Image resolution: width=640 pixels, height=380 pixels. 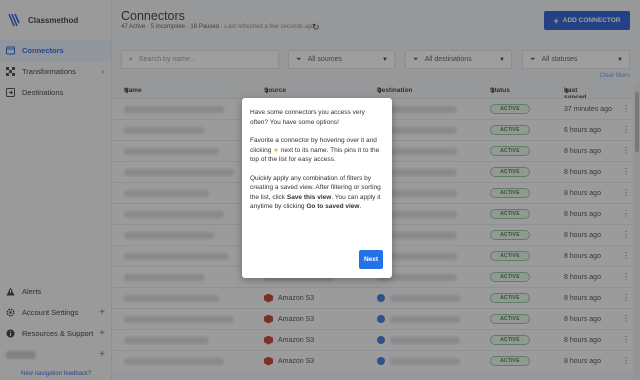 I want to click on next-button: Next, so click(x=371, y=259).